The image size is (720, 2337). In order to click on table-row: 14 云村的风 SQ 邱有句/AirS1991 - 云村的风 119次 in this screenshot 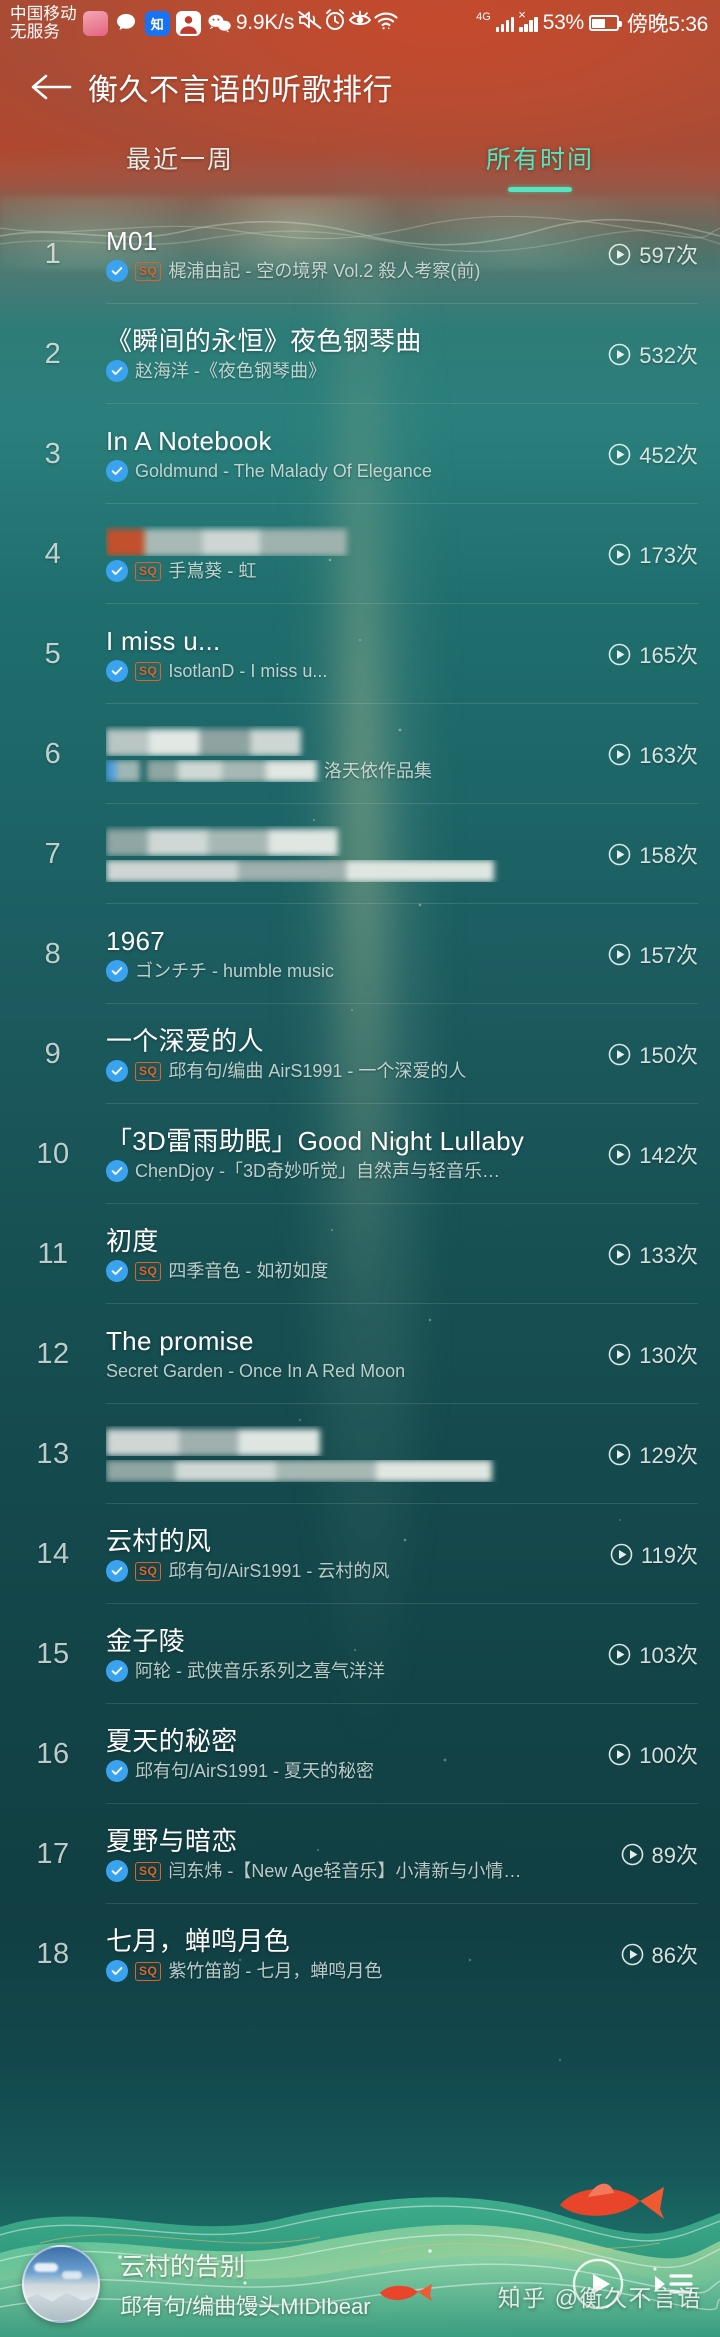, I will do `click(360, 1554)`.